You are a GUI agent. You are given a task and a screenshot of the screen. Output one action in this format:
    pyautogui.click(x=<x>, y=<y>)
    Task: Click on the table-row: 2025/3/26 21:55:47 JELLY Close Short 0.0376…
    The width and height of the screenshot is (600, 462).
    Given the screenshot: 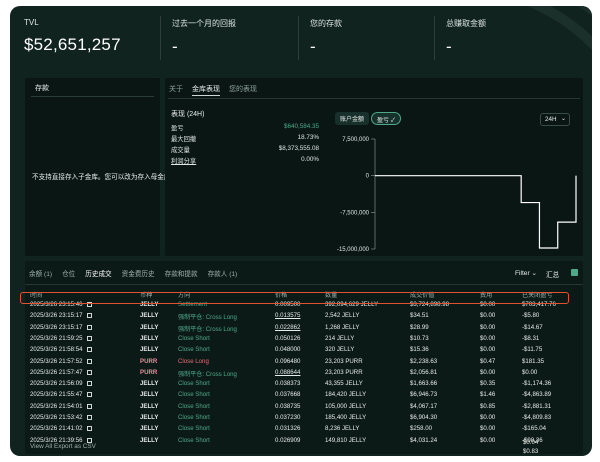 What is the action you would take?
    pyautogui.click(x=304, y=395)
    